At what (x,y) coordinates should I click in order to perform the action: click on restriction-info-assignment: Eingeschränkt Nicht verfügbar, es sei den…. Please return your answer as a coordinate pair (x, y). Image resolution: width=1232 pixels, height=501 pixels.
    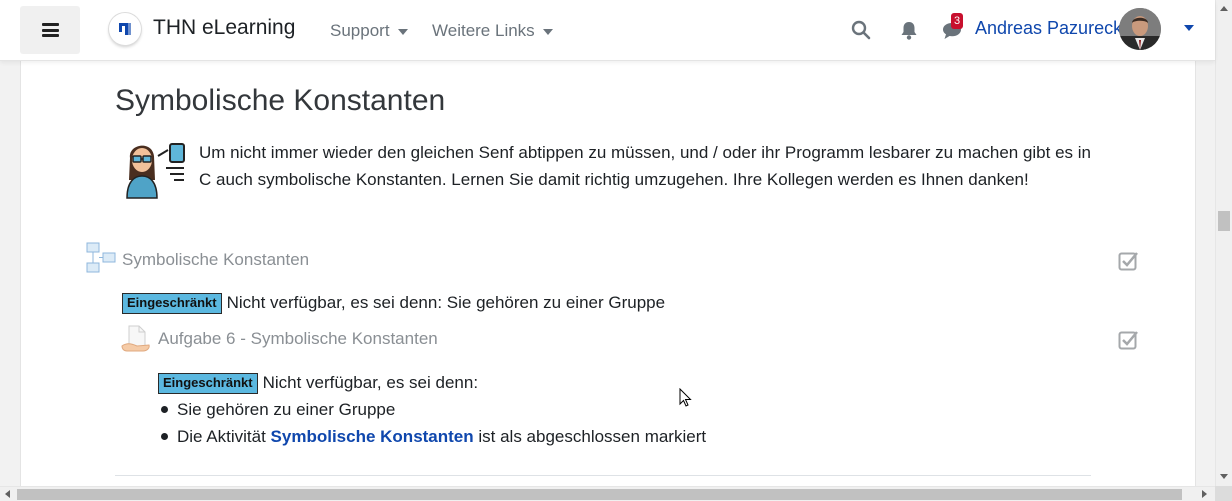
    Looking at the image, I should click on (432, 409).